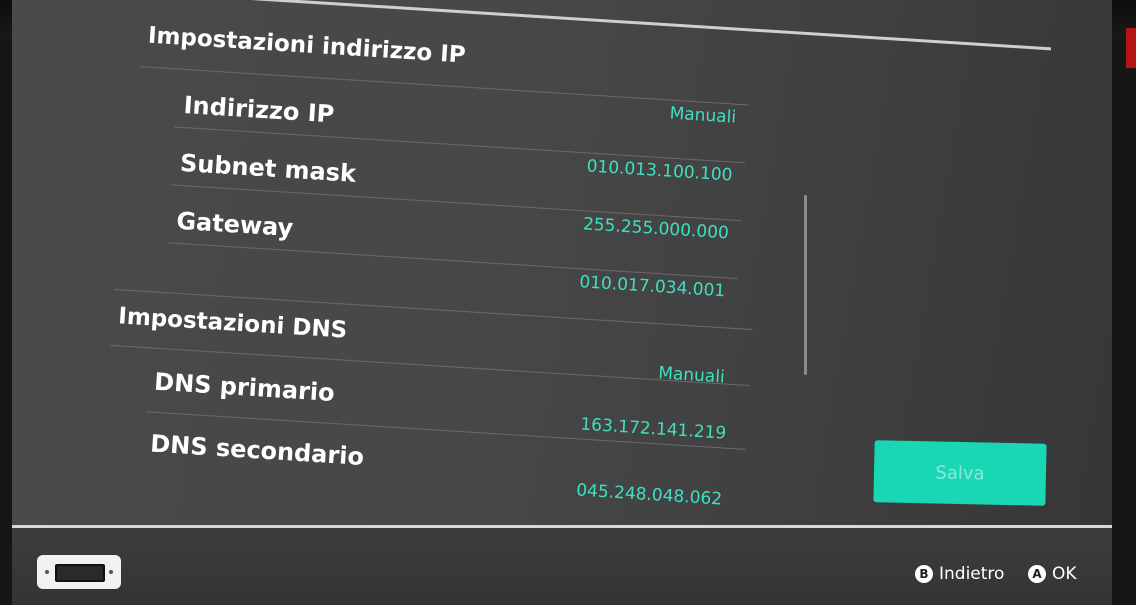 The image size is (1136, 605). I want to click on gateway-label: Gateway, so click(235, 224).